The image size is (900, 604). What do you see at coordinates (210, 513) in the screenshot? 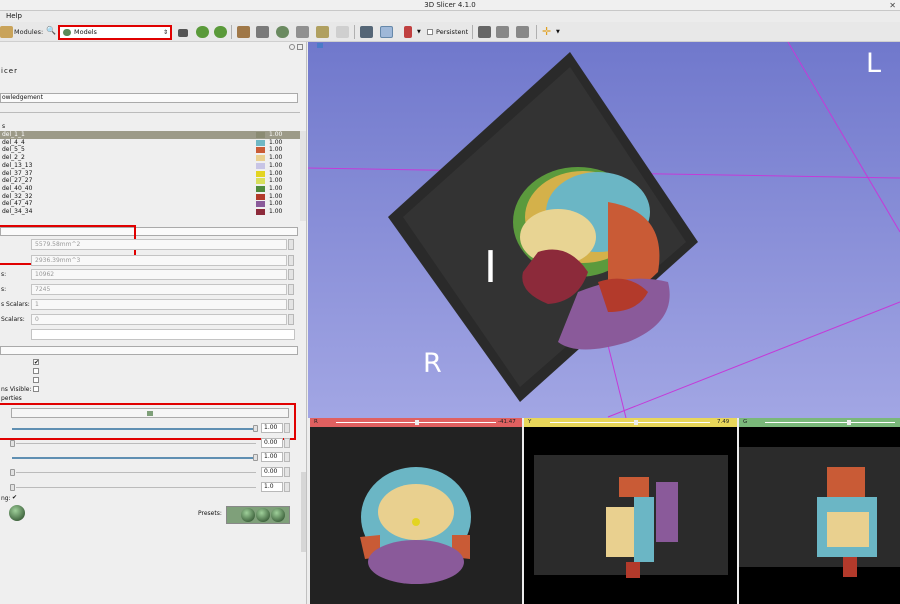
I see `presets-label: Presets:` at bounding box center [210, 513].